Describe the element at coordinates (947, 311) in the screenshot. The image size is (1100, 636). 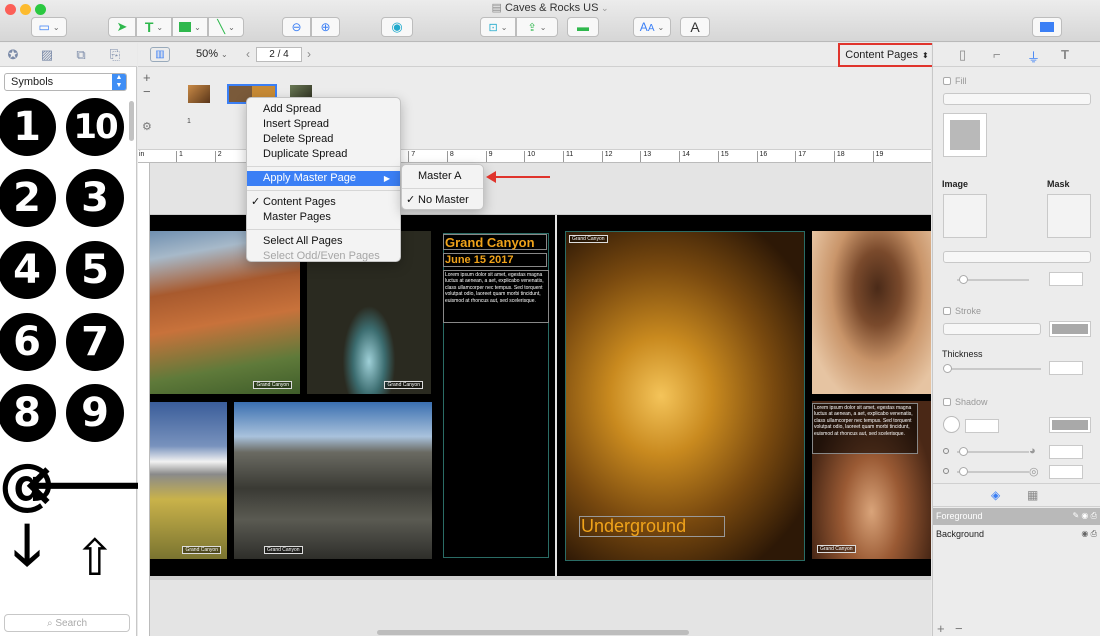
I see `stroke-checkbox` at that location.